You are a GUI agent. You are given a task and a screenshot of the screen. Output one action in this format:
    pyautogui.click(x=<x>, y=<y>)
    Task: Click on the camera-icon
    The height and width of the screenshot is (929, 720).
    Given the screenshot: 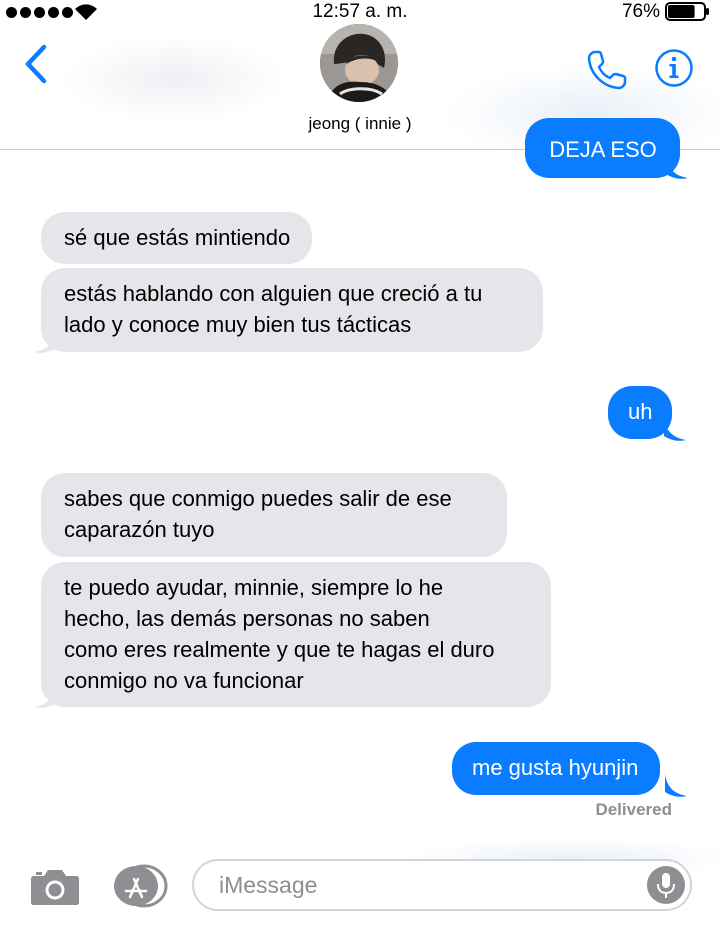 What is the action you would take?
    pyautogui.click(x=55, y=886)
    